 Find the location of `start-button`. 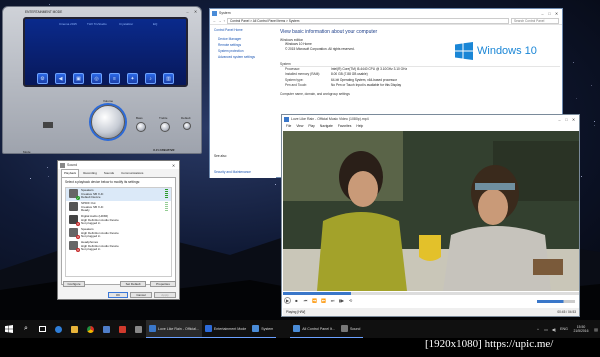

start-button is located at coordinates (9, 329).